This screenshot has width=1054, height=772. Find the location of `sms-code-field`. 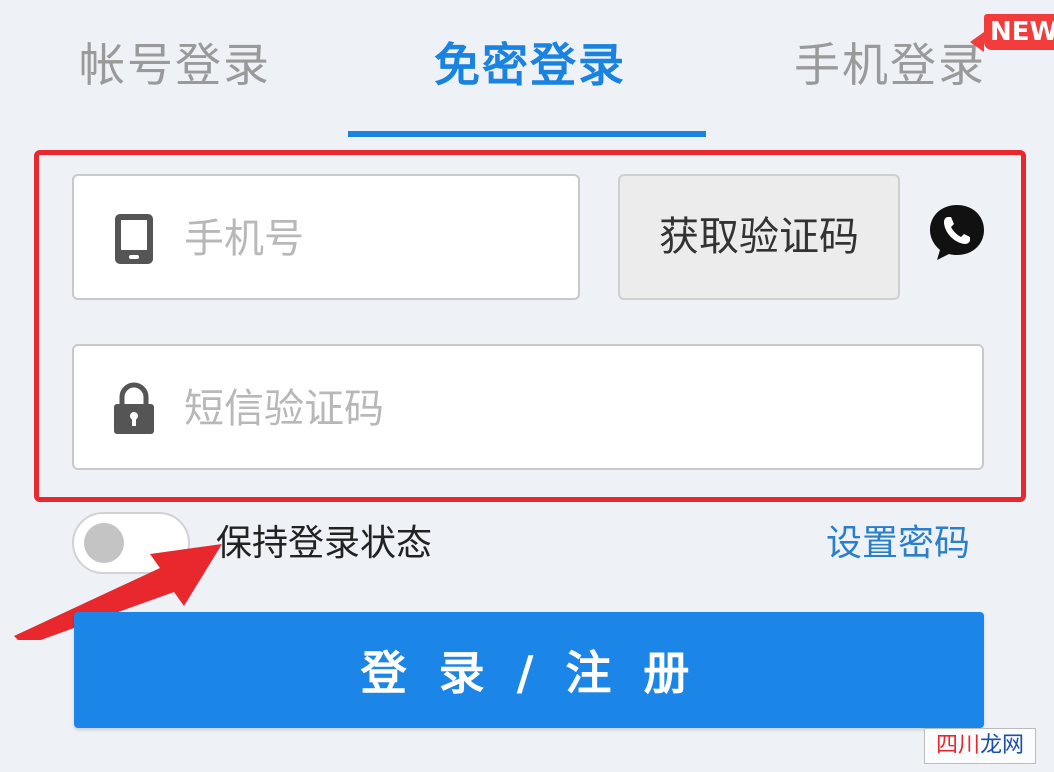

sms-code-field is located at coordinates (528, 407).